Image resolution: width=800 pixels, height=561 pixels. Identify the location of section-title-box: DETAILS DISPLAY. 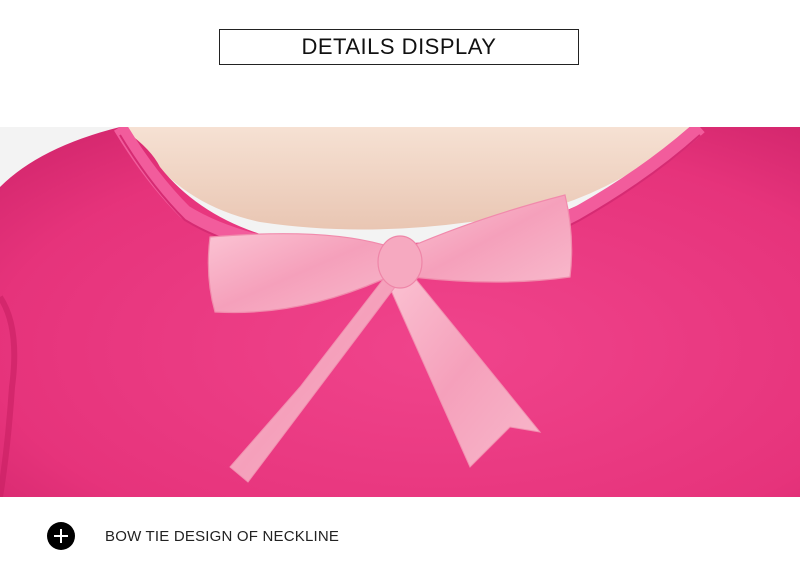
(399, 47).